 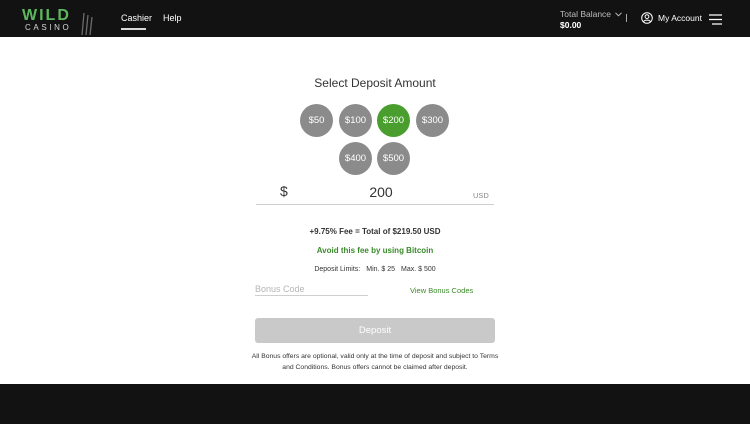 I want to click on bonus-code-input, so click(x=311, y=289).